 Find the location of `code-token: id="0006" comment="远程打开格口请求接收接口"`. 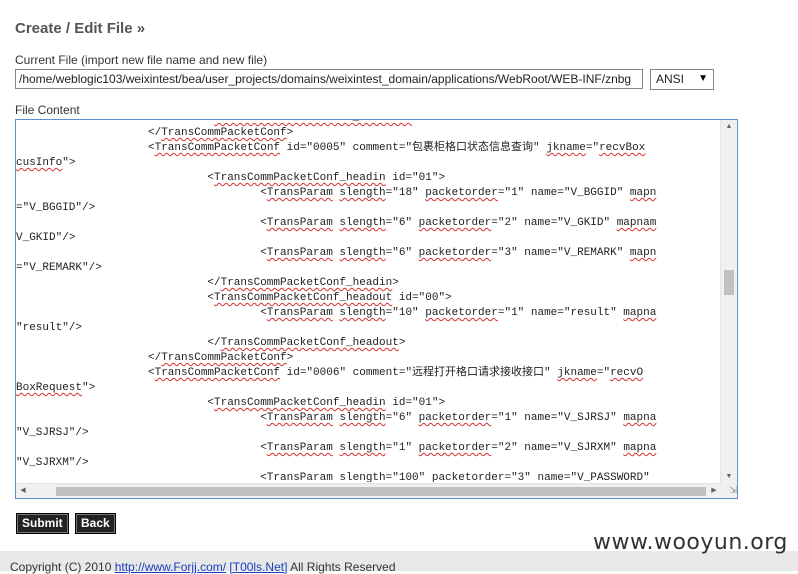

code-token: id="0006" comment="远程打开格口请求接收接口" is located at coordinates (419, 373).